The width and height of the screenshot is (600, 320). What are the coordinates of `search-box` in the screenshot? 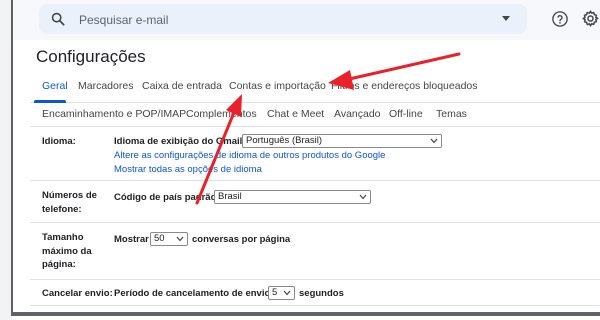 It's located at (283, 19).